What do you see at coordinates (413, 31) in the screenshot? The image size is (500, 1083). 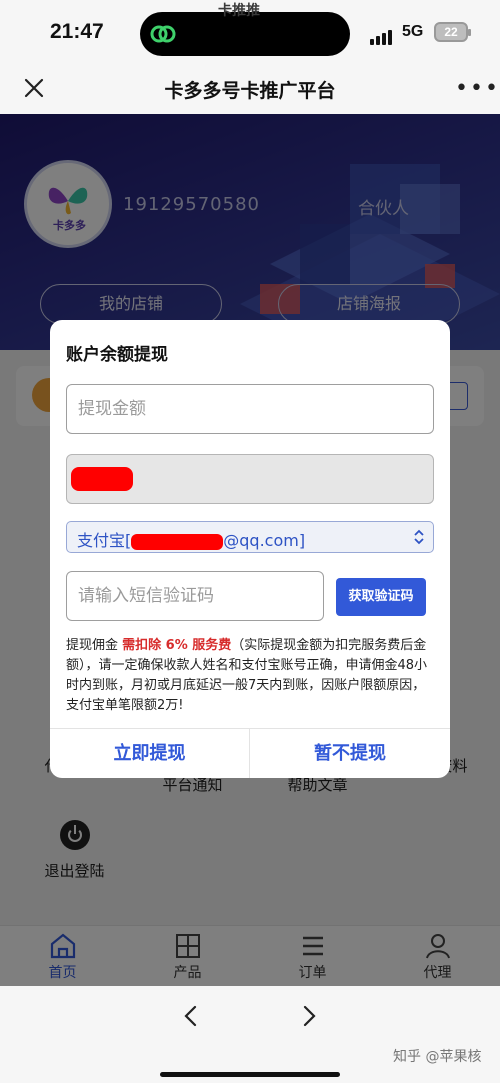 I see `network-type: 5G` at bounding box center [413, 31].